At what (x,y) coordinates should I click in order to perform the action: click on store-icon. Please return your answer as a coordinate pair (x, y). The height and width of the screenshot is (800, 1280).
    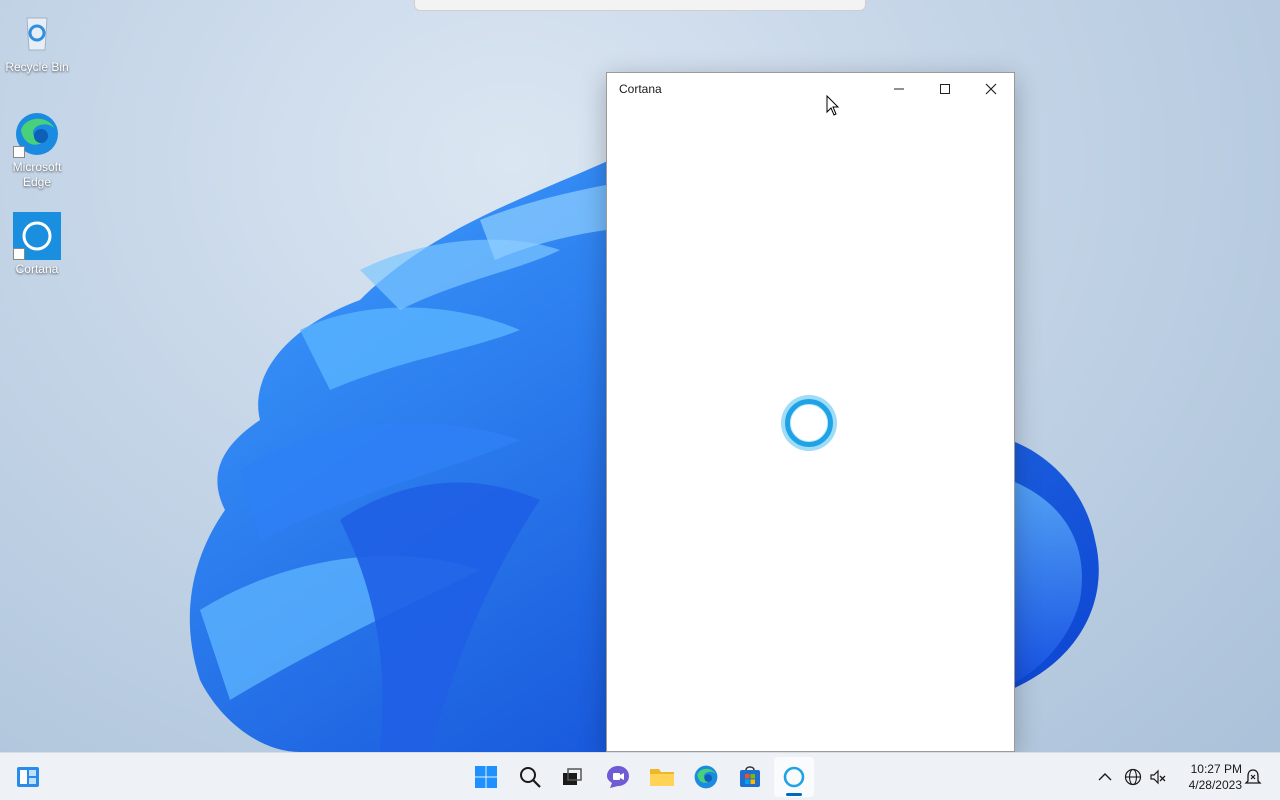
    Looking at the image, I should click on (750, 776).